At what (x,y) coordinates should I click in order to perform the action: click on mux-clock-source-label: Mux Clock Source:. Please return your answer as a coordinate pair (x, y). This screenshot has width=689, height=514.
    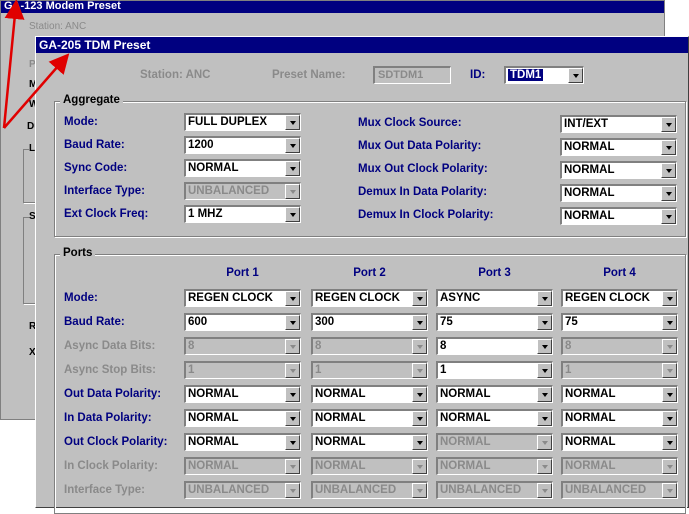
    Looking at the image, I should click on (410, 123).